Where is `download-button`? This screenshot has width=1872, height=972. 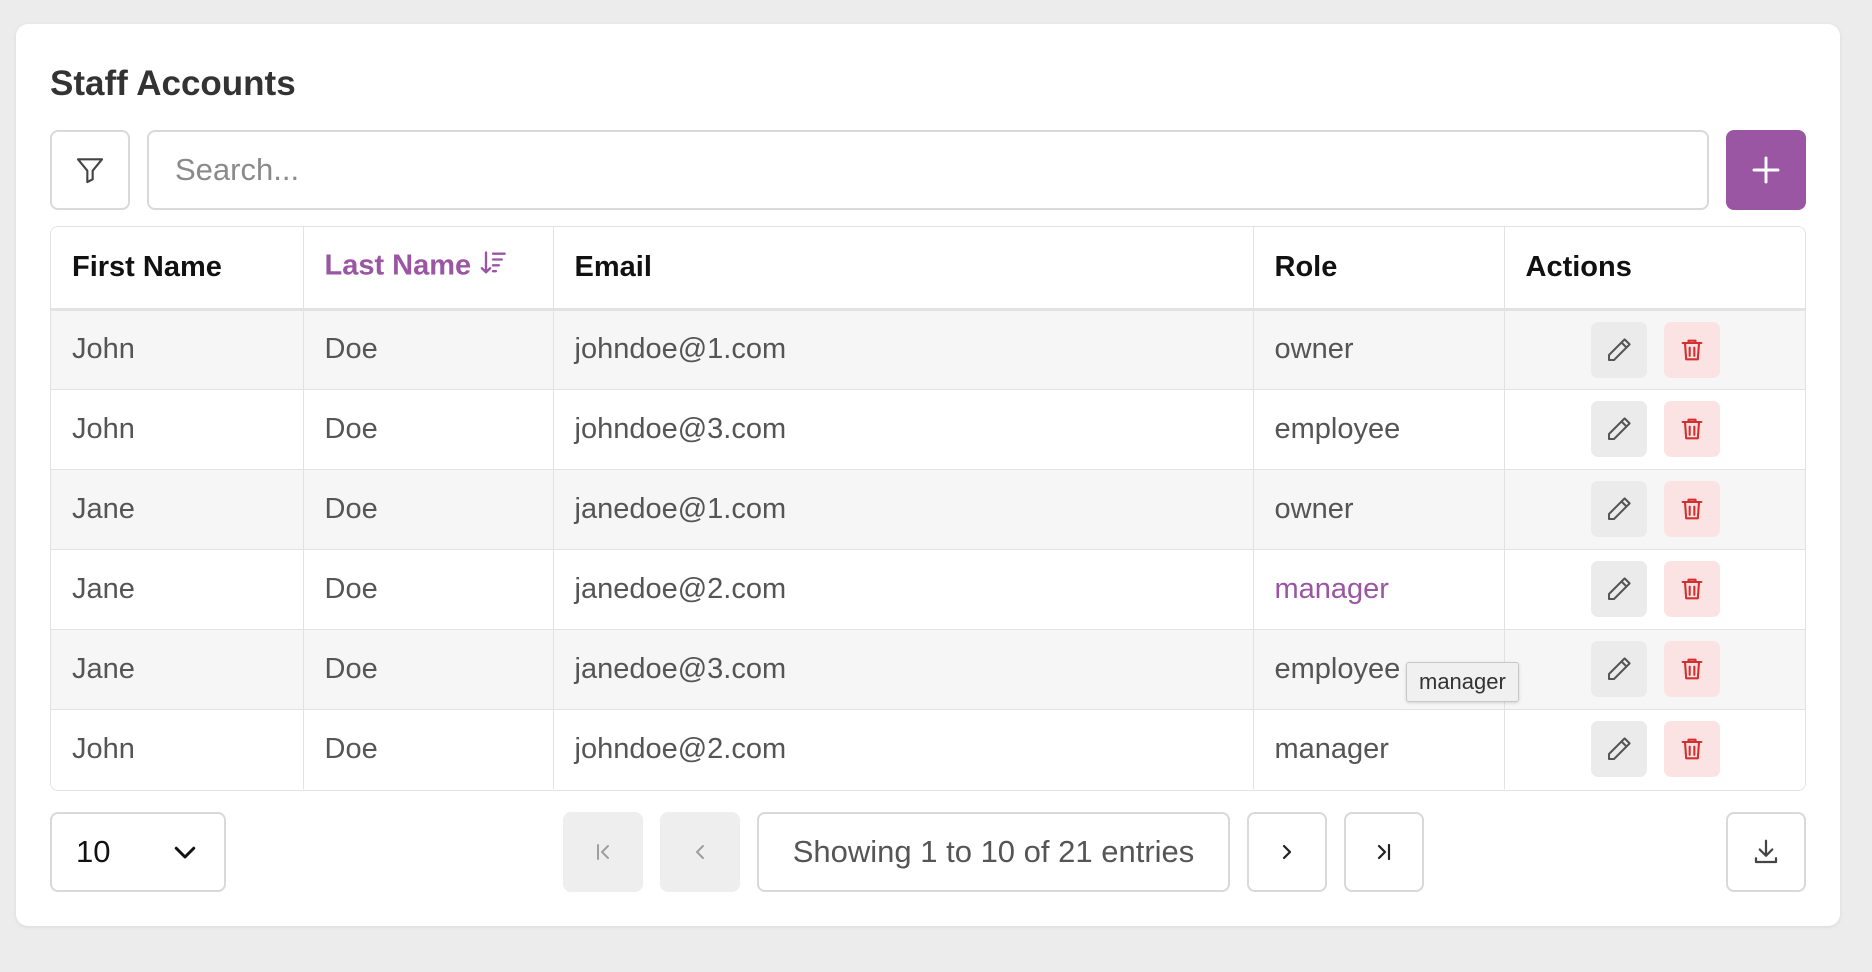
download-button is located at coordinates (1766, 852).